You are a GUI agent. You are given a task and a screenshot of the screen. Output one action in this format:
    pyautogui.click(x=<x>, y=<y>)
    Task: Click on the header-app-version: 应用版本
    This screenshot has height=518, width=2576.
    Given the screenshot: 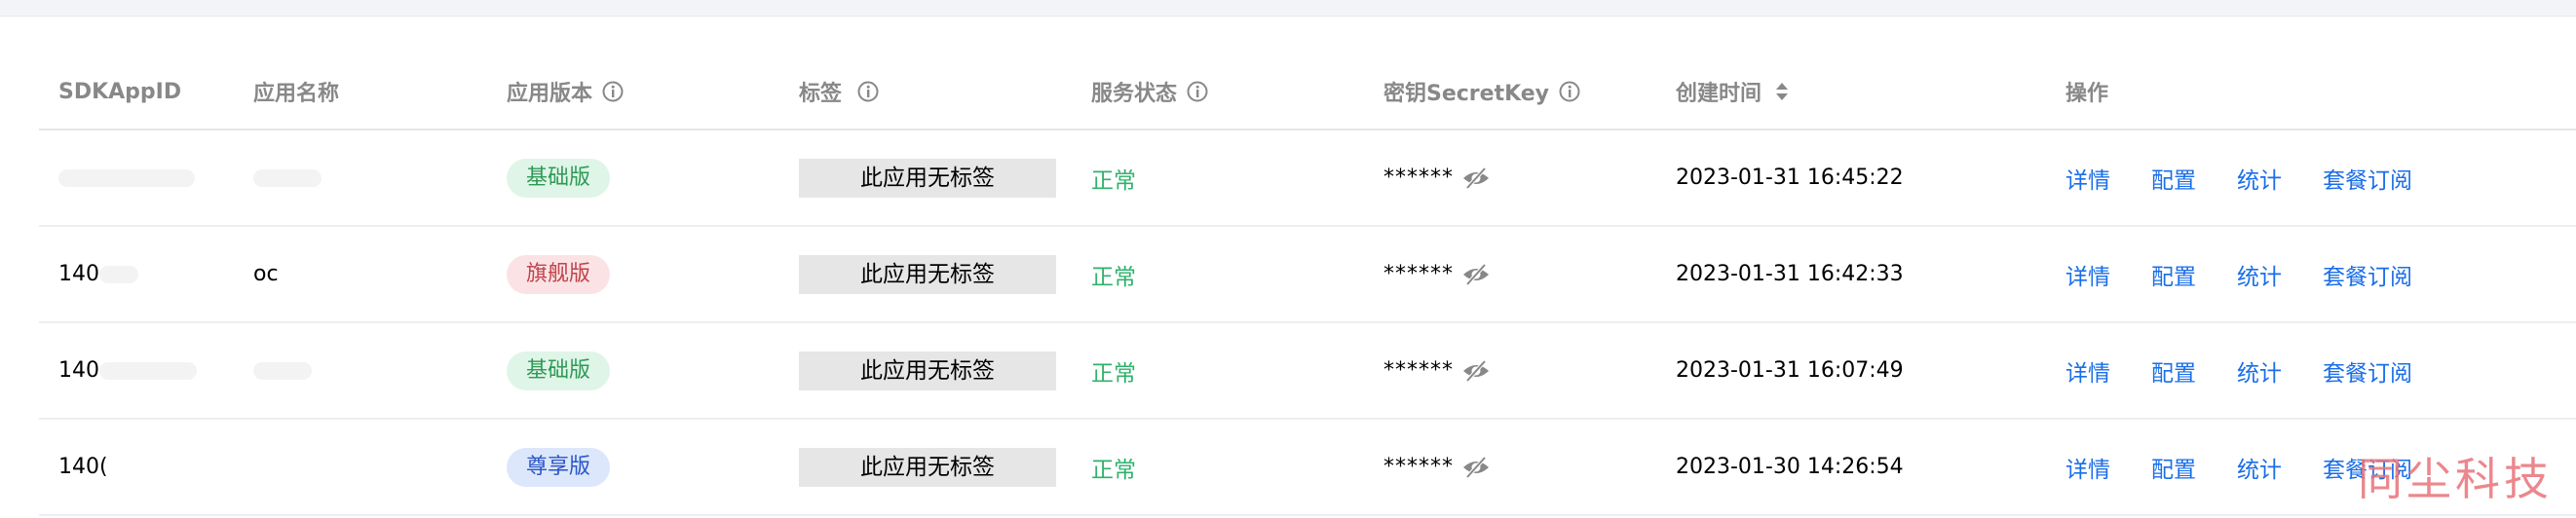 What is the action you would take?
    pyautogui.click(x=565, y=92)
    